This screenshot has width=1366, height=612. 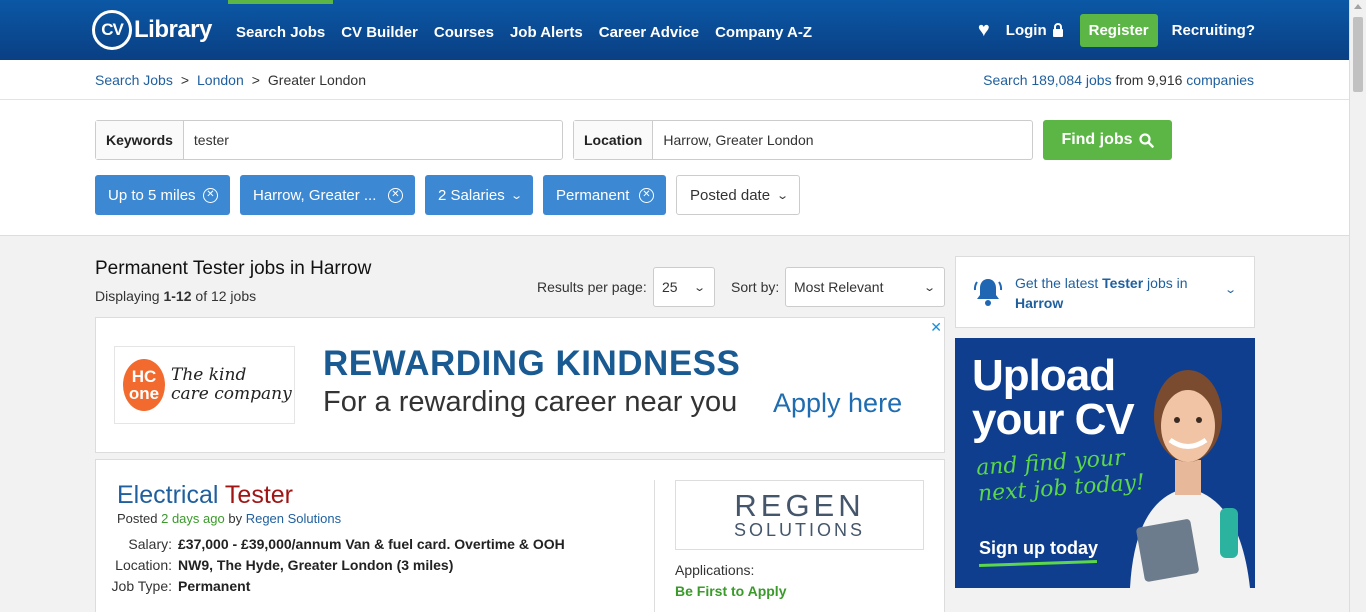 What do you see at coordinates (293, 518) in the screenshot?
I see `job-company-link: Regen Solutions` at bounding box center [293, 518].